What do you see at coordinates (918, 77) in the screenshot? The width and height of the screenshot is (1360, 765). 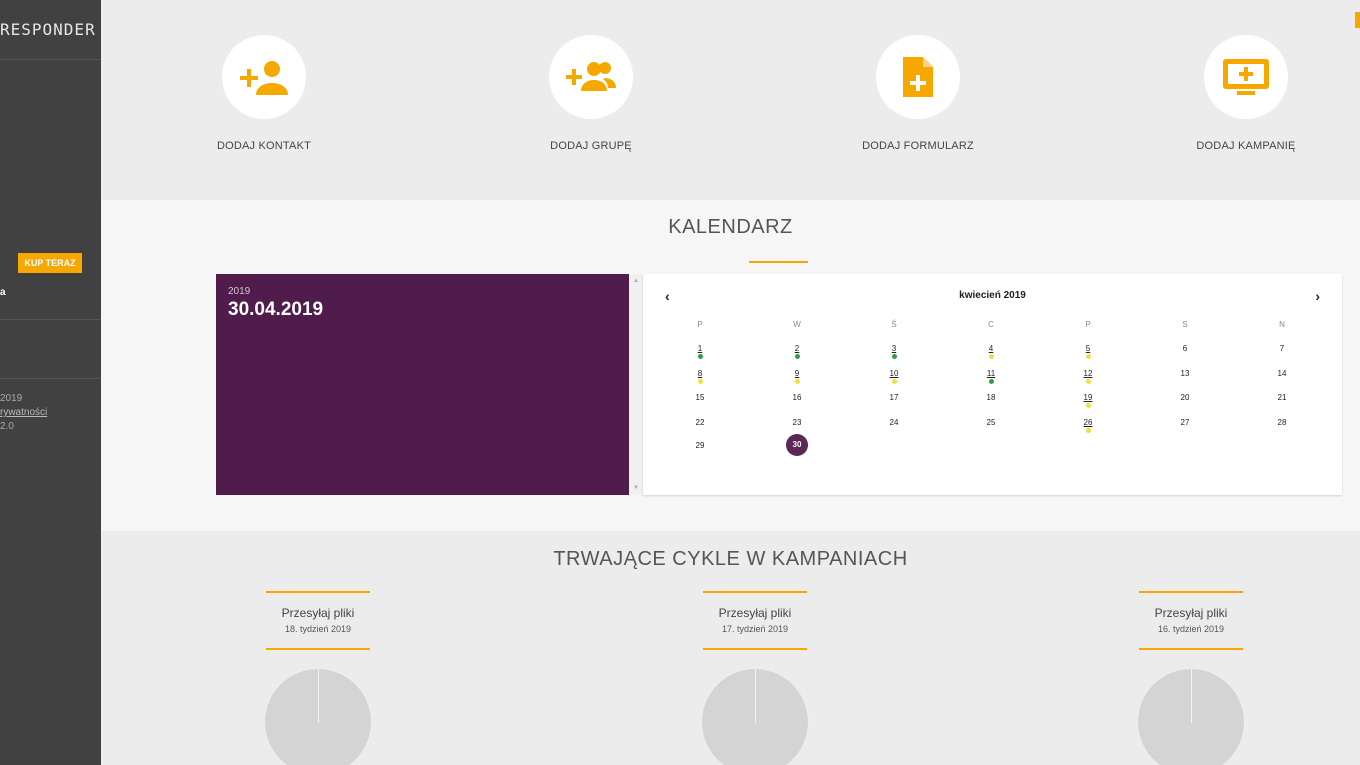 I see `add-form-icon` at bounding box center [918, 77].